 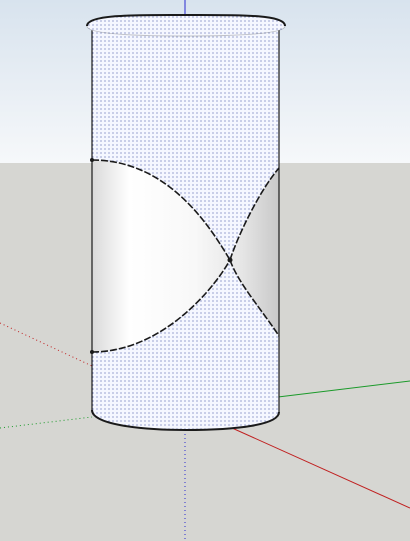 What do you see at coordinates (186, 25) in the screenshot?
I see `cylinder-top-cap` at bounding box center [186, 25].